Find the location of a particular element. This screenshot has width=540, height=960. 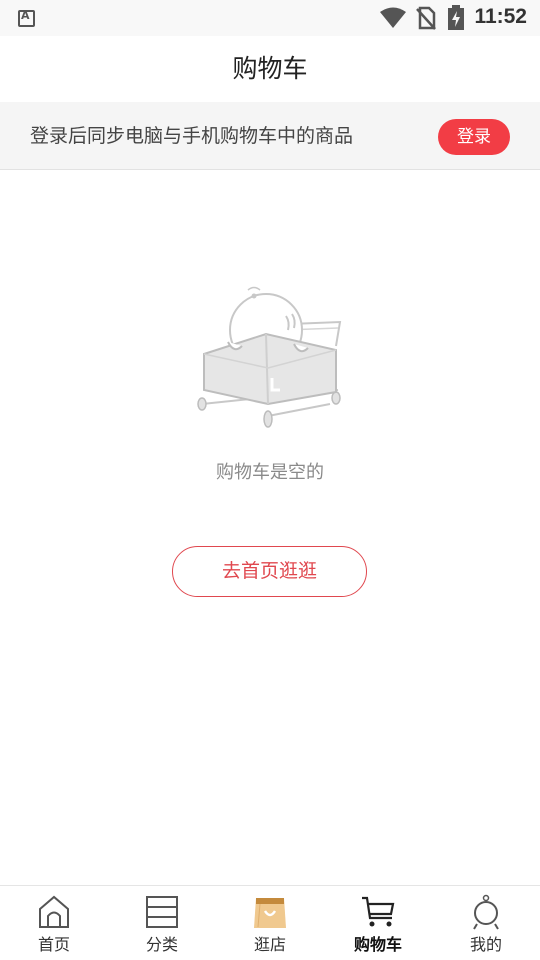

battery-charging-icon is located at coordinates (456, 17).